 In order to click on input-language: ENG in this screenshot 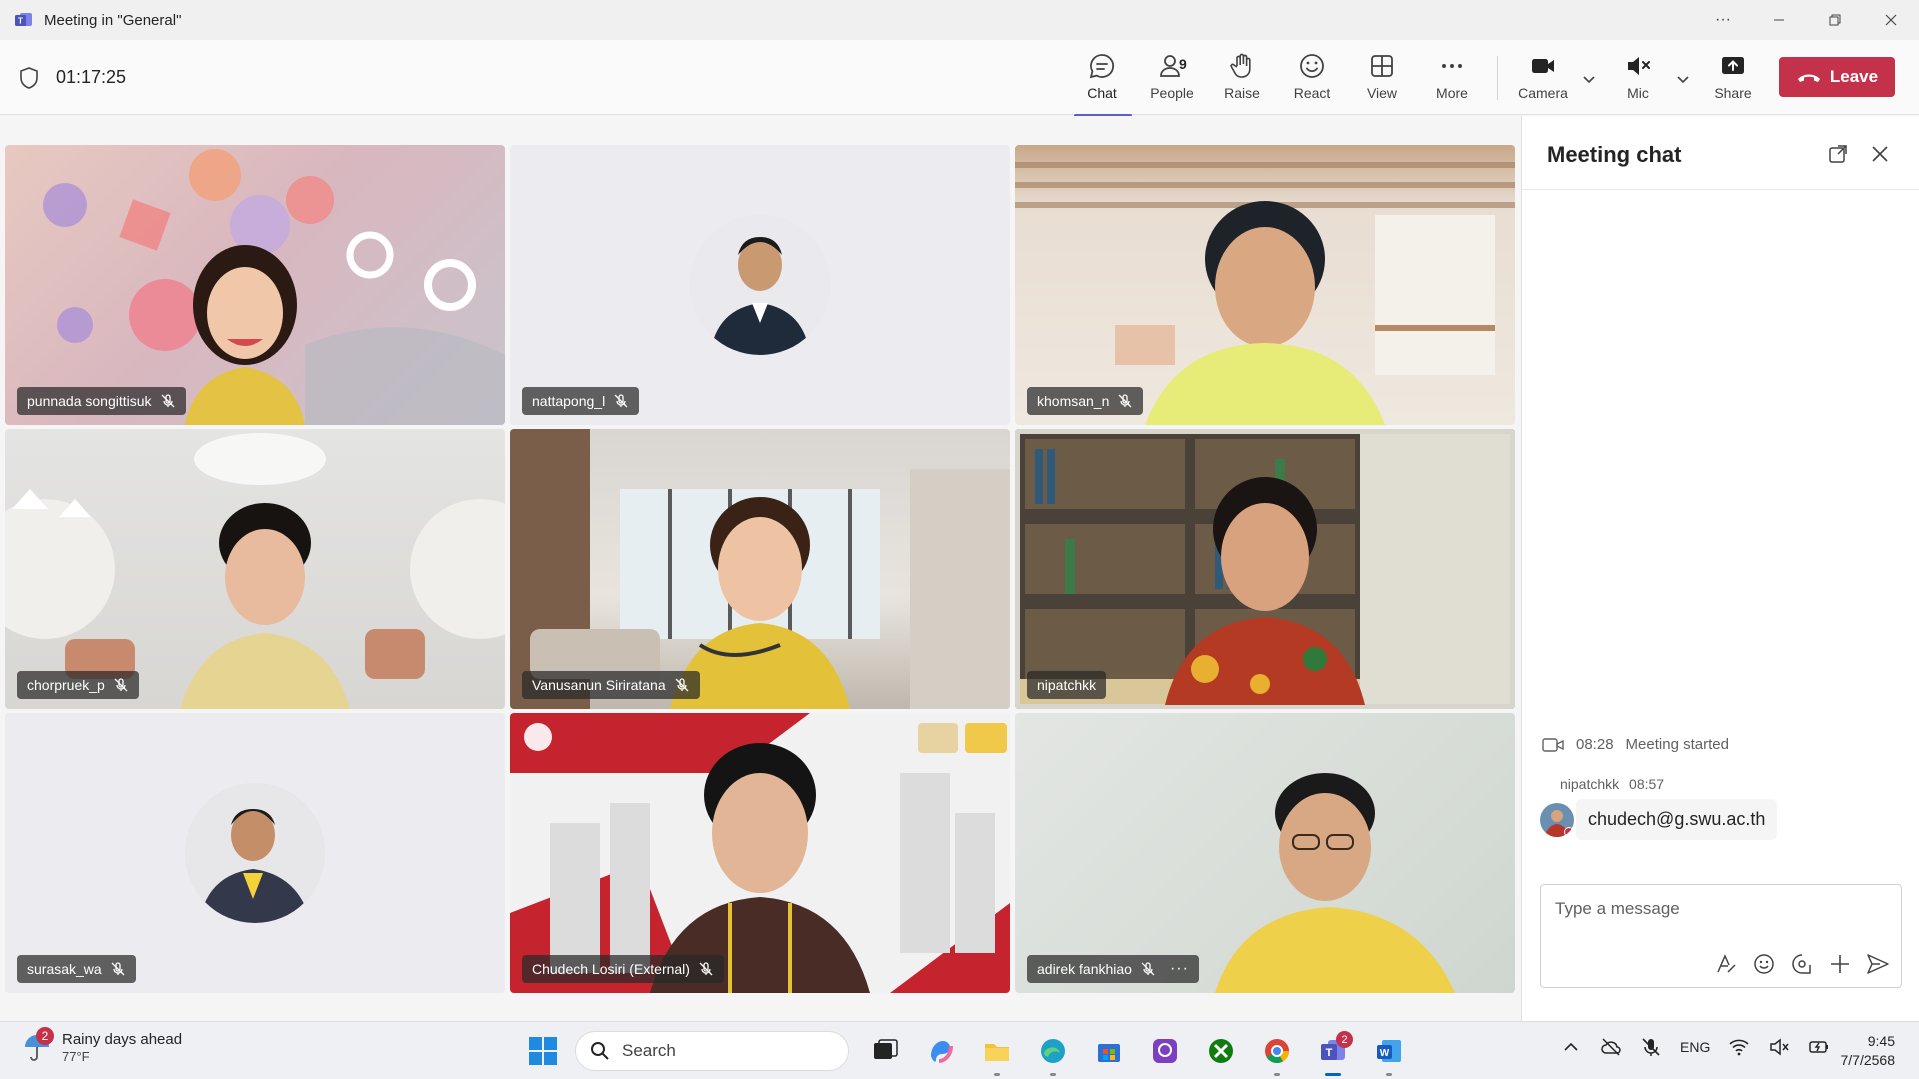, I will do `click(1695, 1047)`.